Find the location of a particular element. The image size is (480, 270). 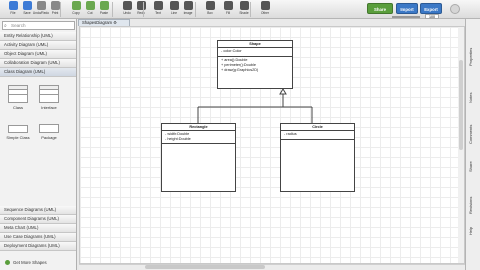

get-more-label: Get More Shapes is located at coordinates (30, 262).